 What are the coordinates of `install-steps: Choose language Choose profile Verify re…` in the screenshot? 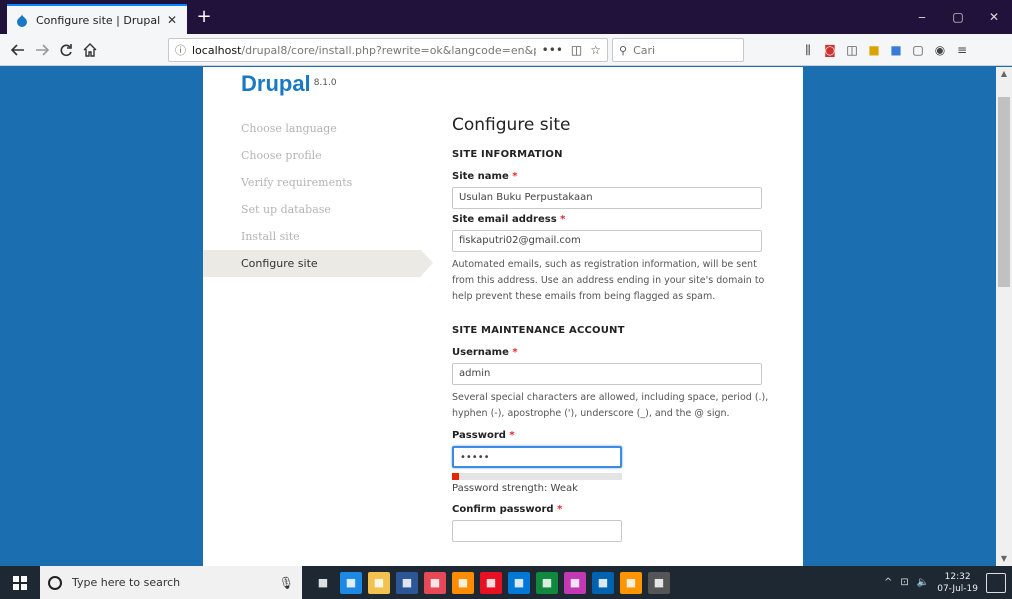 It's located at (318, 196).